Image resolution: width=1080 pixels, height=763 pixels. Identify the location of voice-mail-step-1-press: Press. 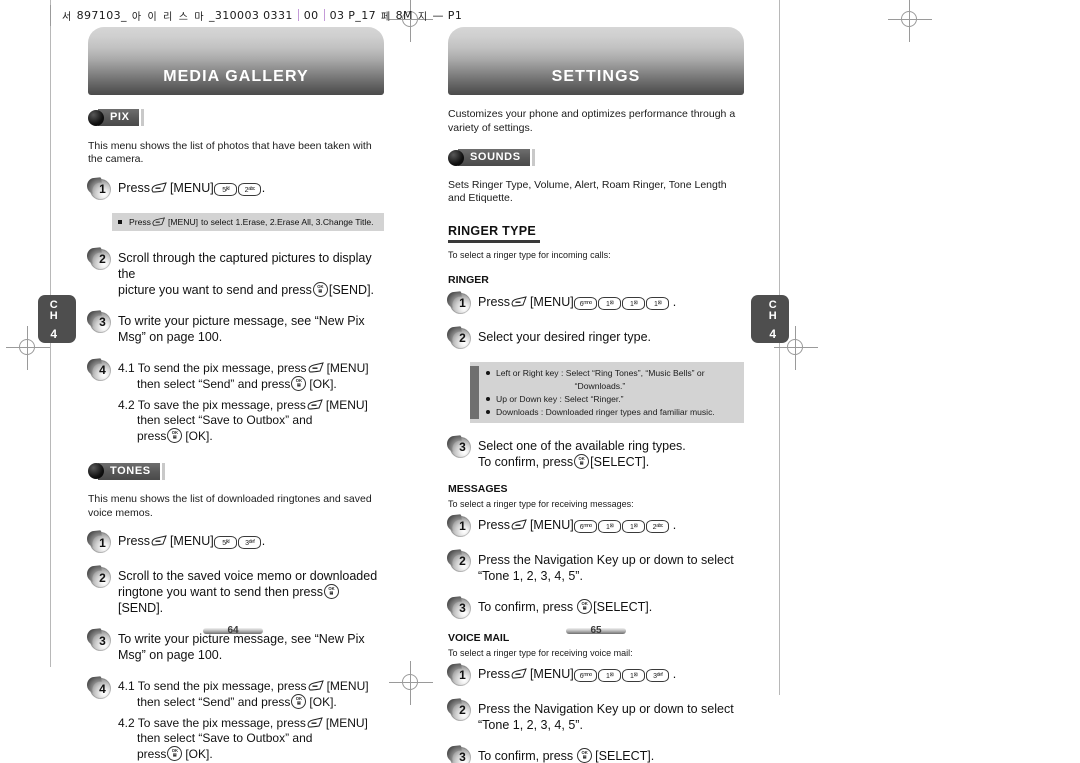
(494, 673).